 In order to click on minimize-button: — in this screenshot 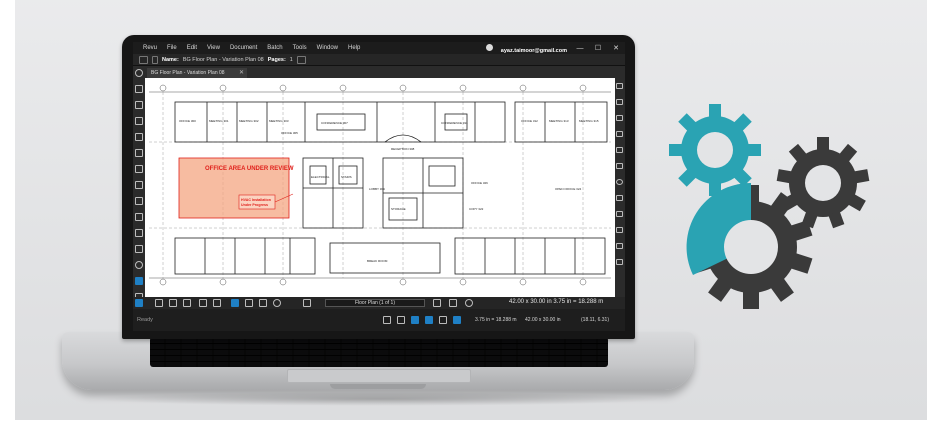, I will do `click(580, 48)`.